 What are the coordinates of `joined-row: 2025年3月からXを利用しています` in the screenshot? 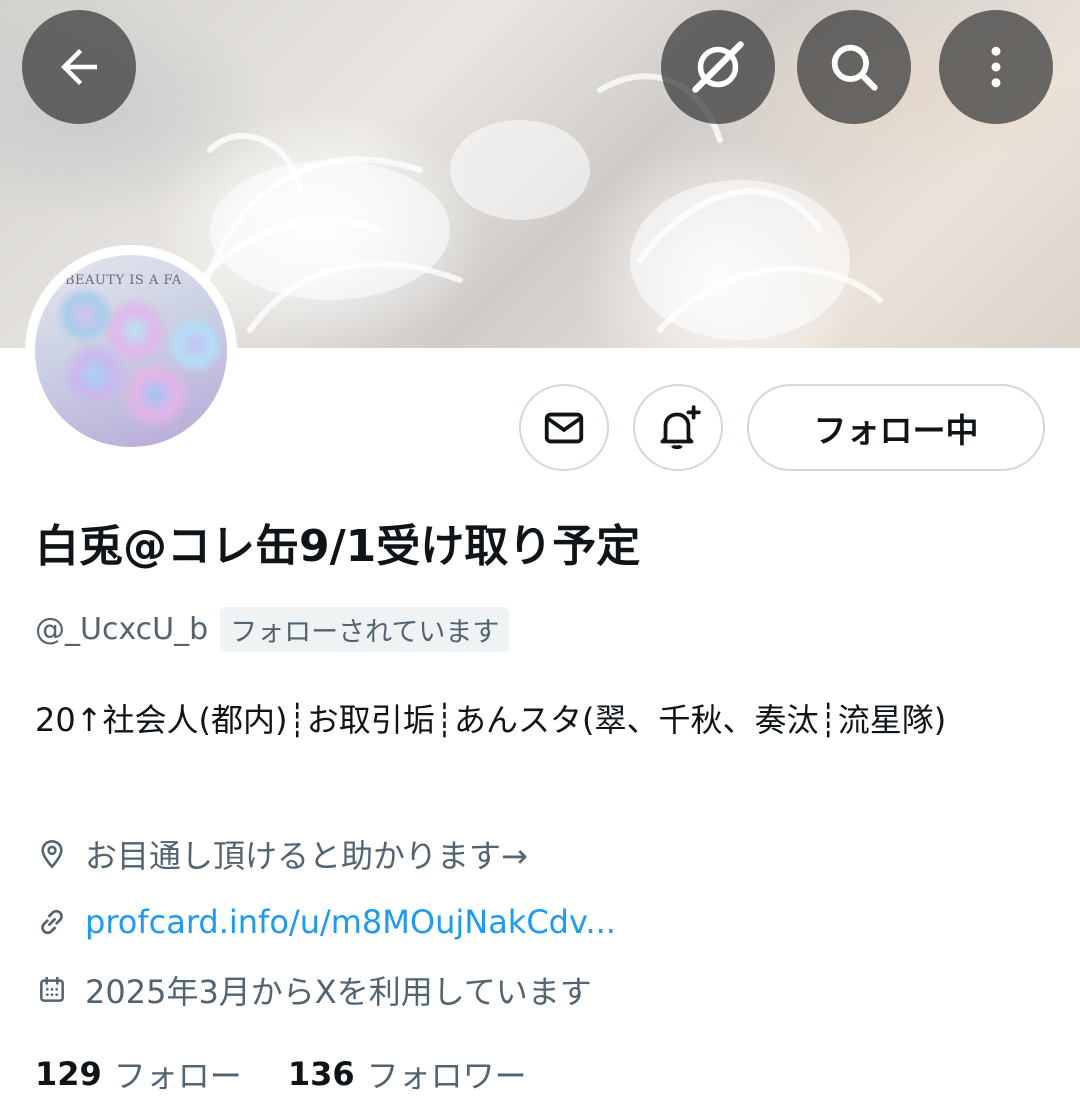 It's located at (313, 990).